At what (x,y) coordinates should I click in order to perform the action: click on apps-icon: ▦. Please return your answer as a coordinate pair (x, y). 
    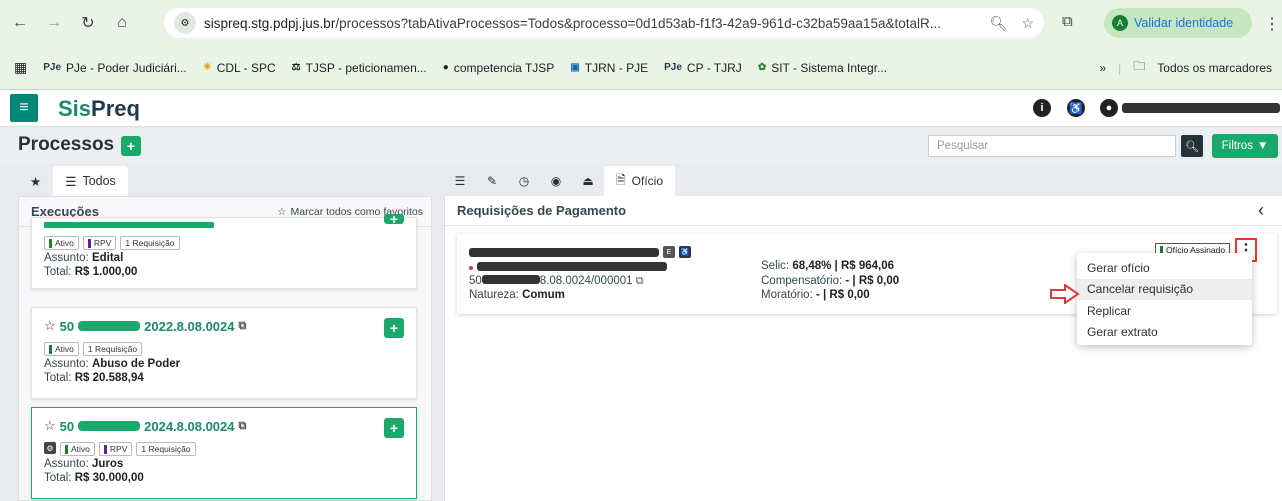
    Looking at the image, I should click on (20, 67).